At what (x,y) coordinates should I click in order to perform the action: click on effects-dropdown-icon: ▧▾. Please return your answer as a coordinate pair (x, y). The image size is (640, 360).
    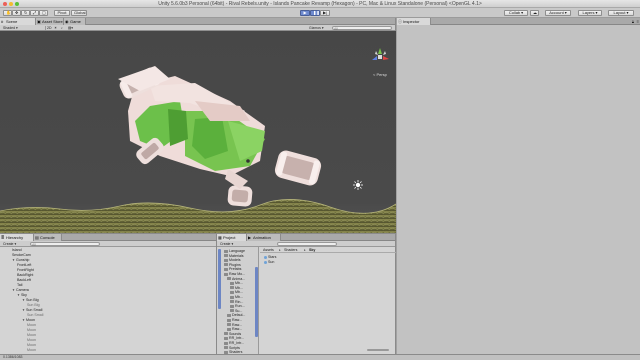
    Looking at the image, I should click on (70, 28).